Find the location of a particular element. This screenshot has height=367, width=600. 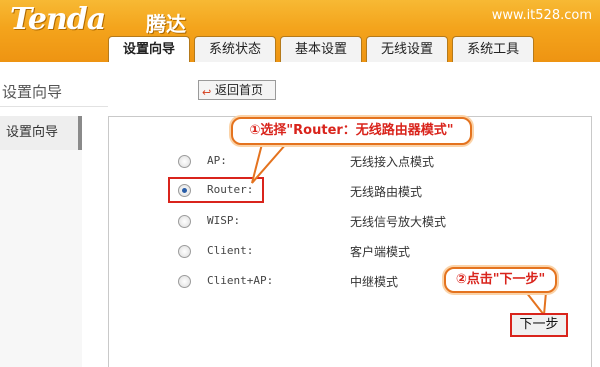

radio-client-ap is located at coordinates (184, 281).